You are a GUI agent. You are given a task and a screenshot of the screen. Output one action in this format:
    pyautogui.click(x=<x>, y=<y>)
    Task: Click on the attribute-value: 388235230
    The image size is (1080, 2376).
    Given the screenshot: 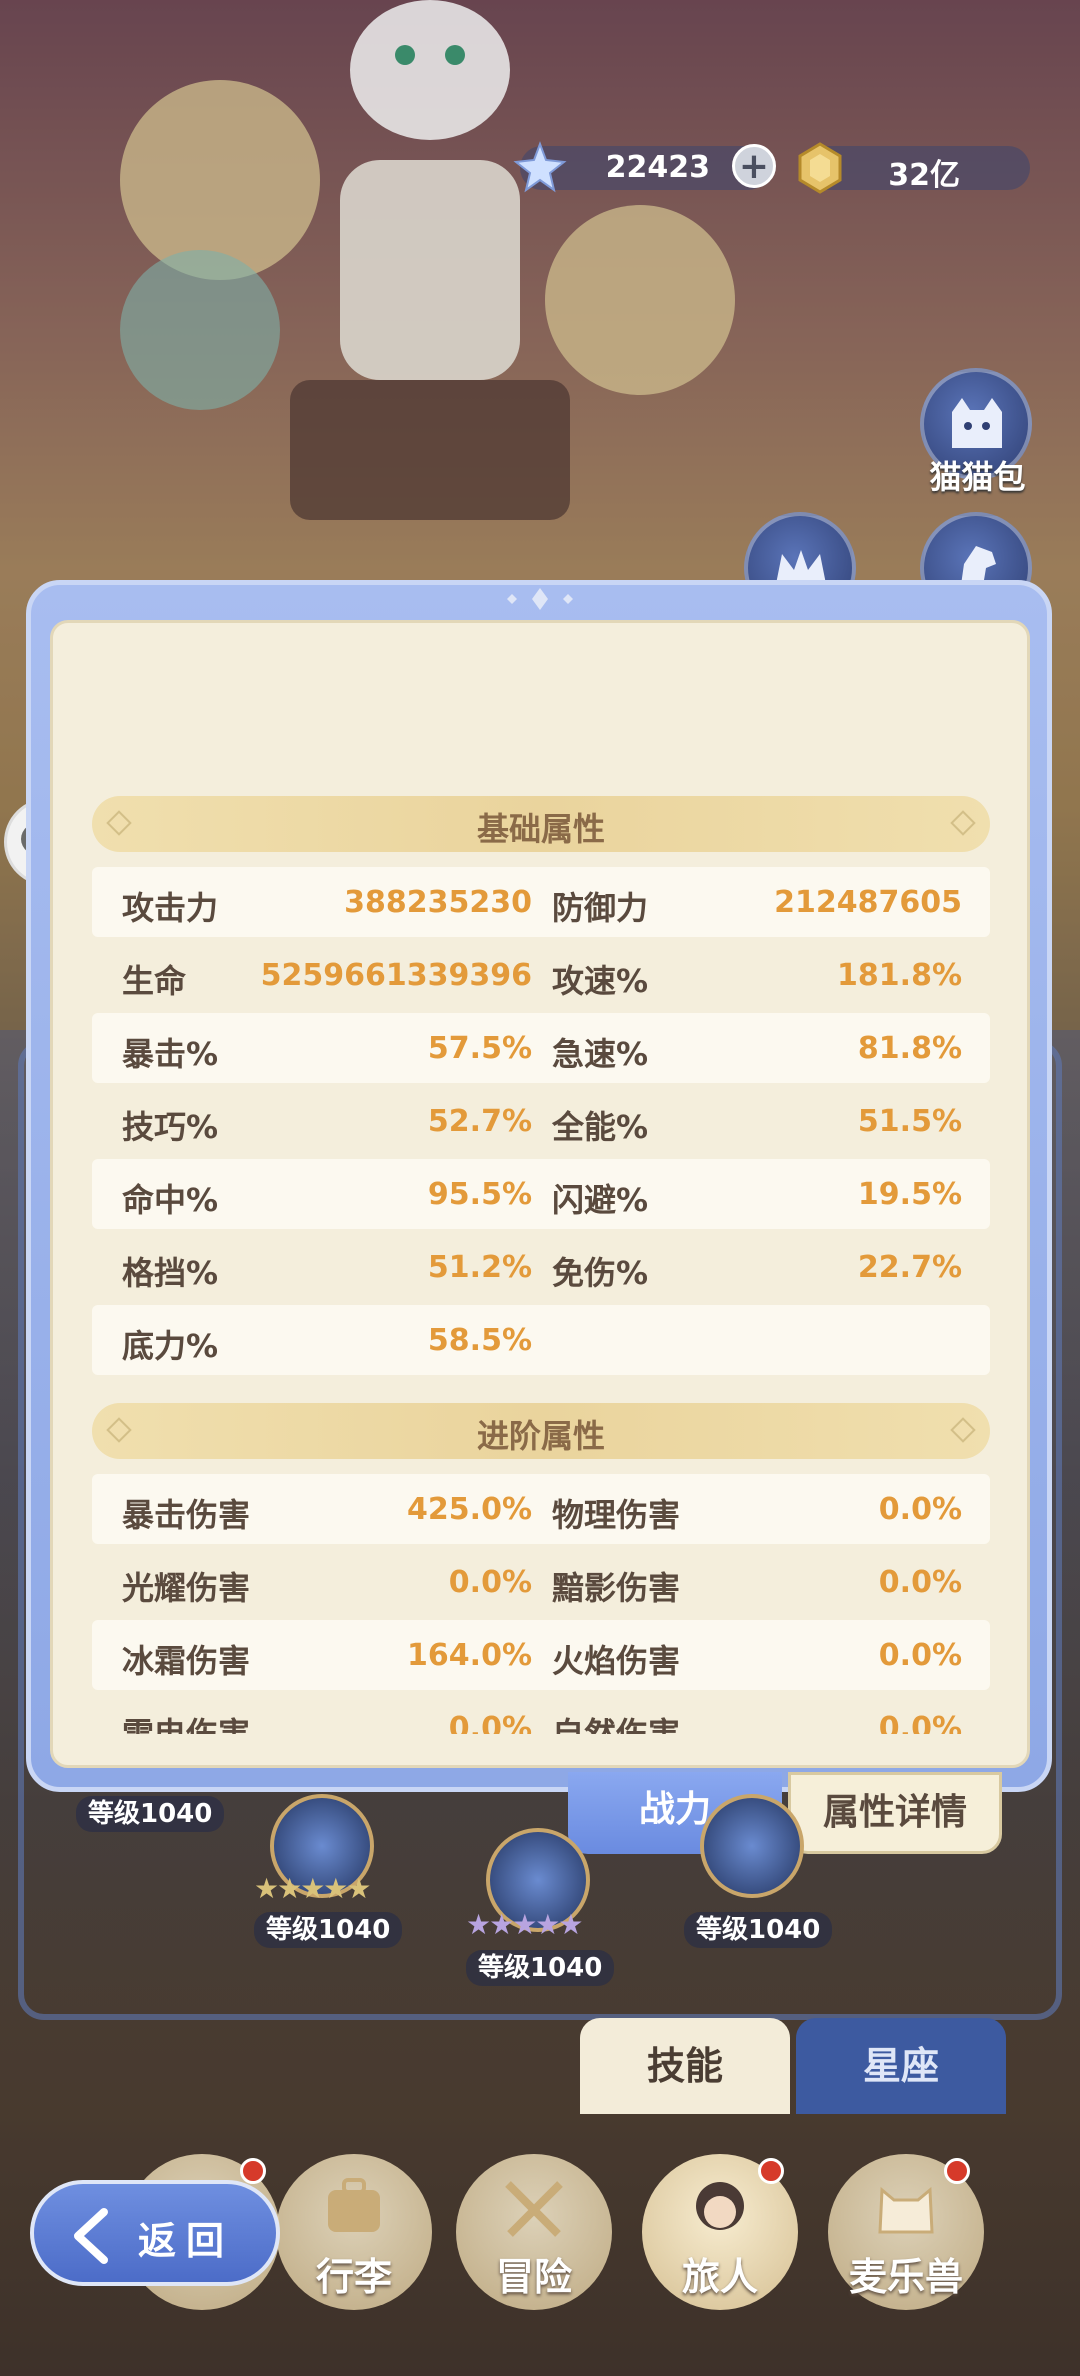 What is the action you would take?
    pyautogui.click(x=438, y=902)
    